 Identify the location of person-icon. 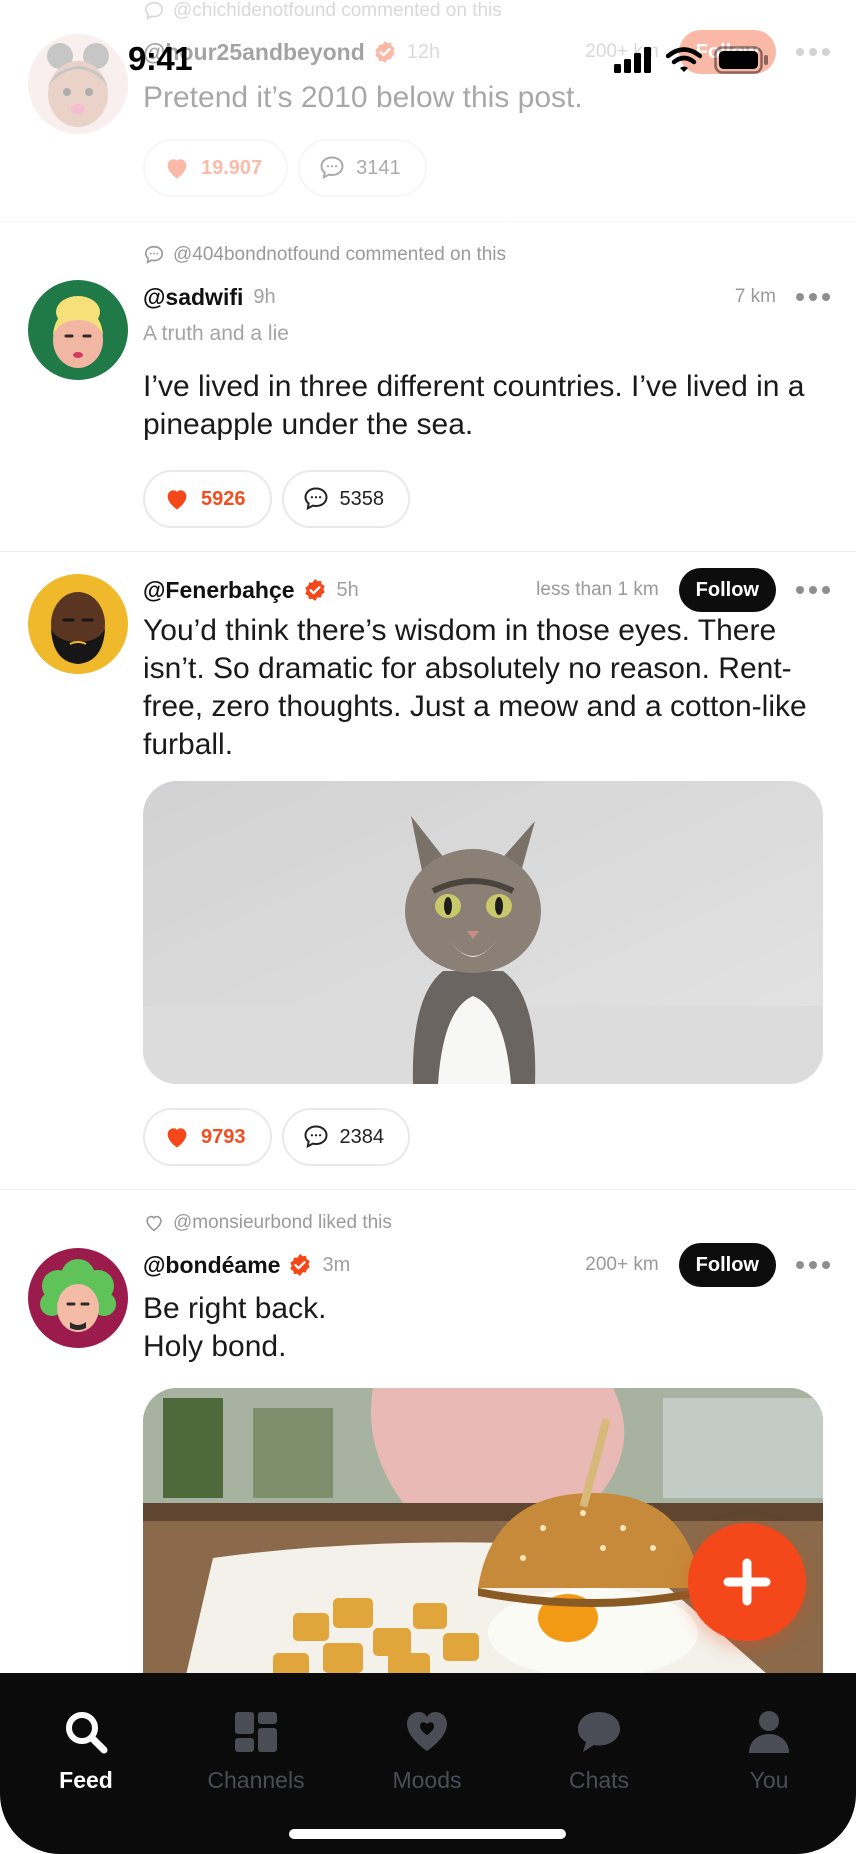
(769, 1732).